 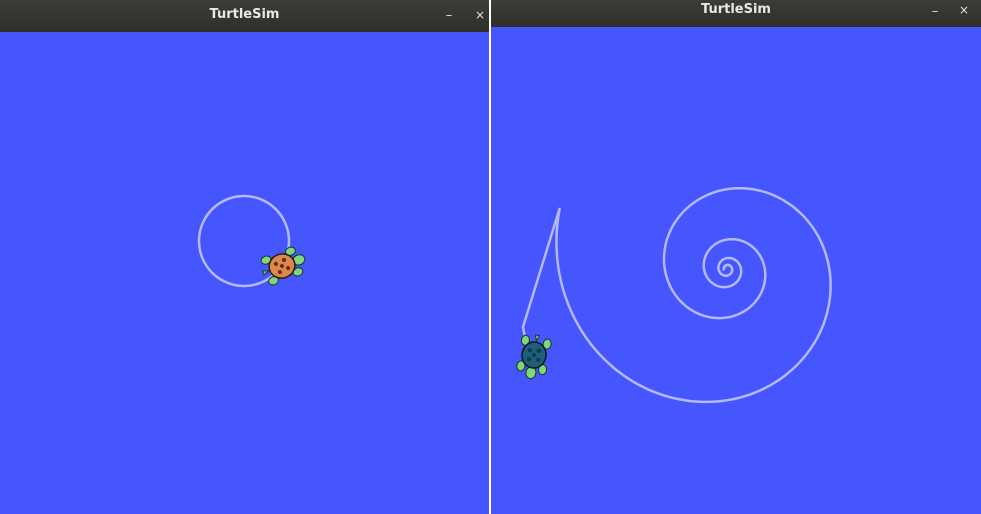 I want to click on pen-trail-spiral, so click(x=676, y=295).